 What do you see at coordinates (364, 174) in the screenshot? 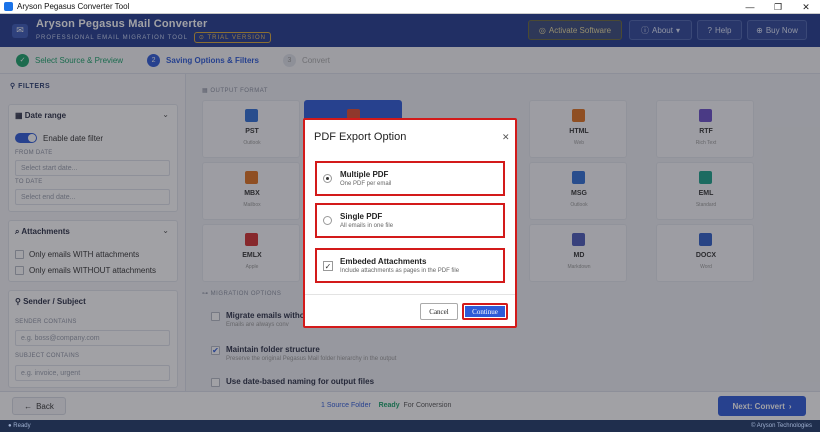
I see `option-title: Multiple PDF` at bounding box center [364, 174].